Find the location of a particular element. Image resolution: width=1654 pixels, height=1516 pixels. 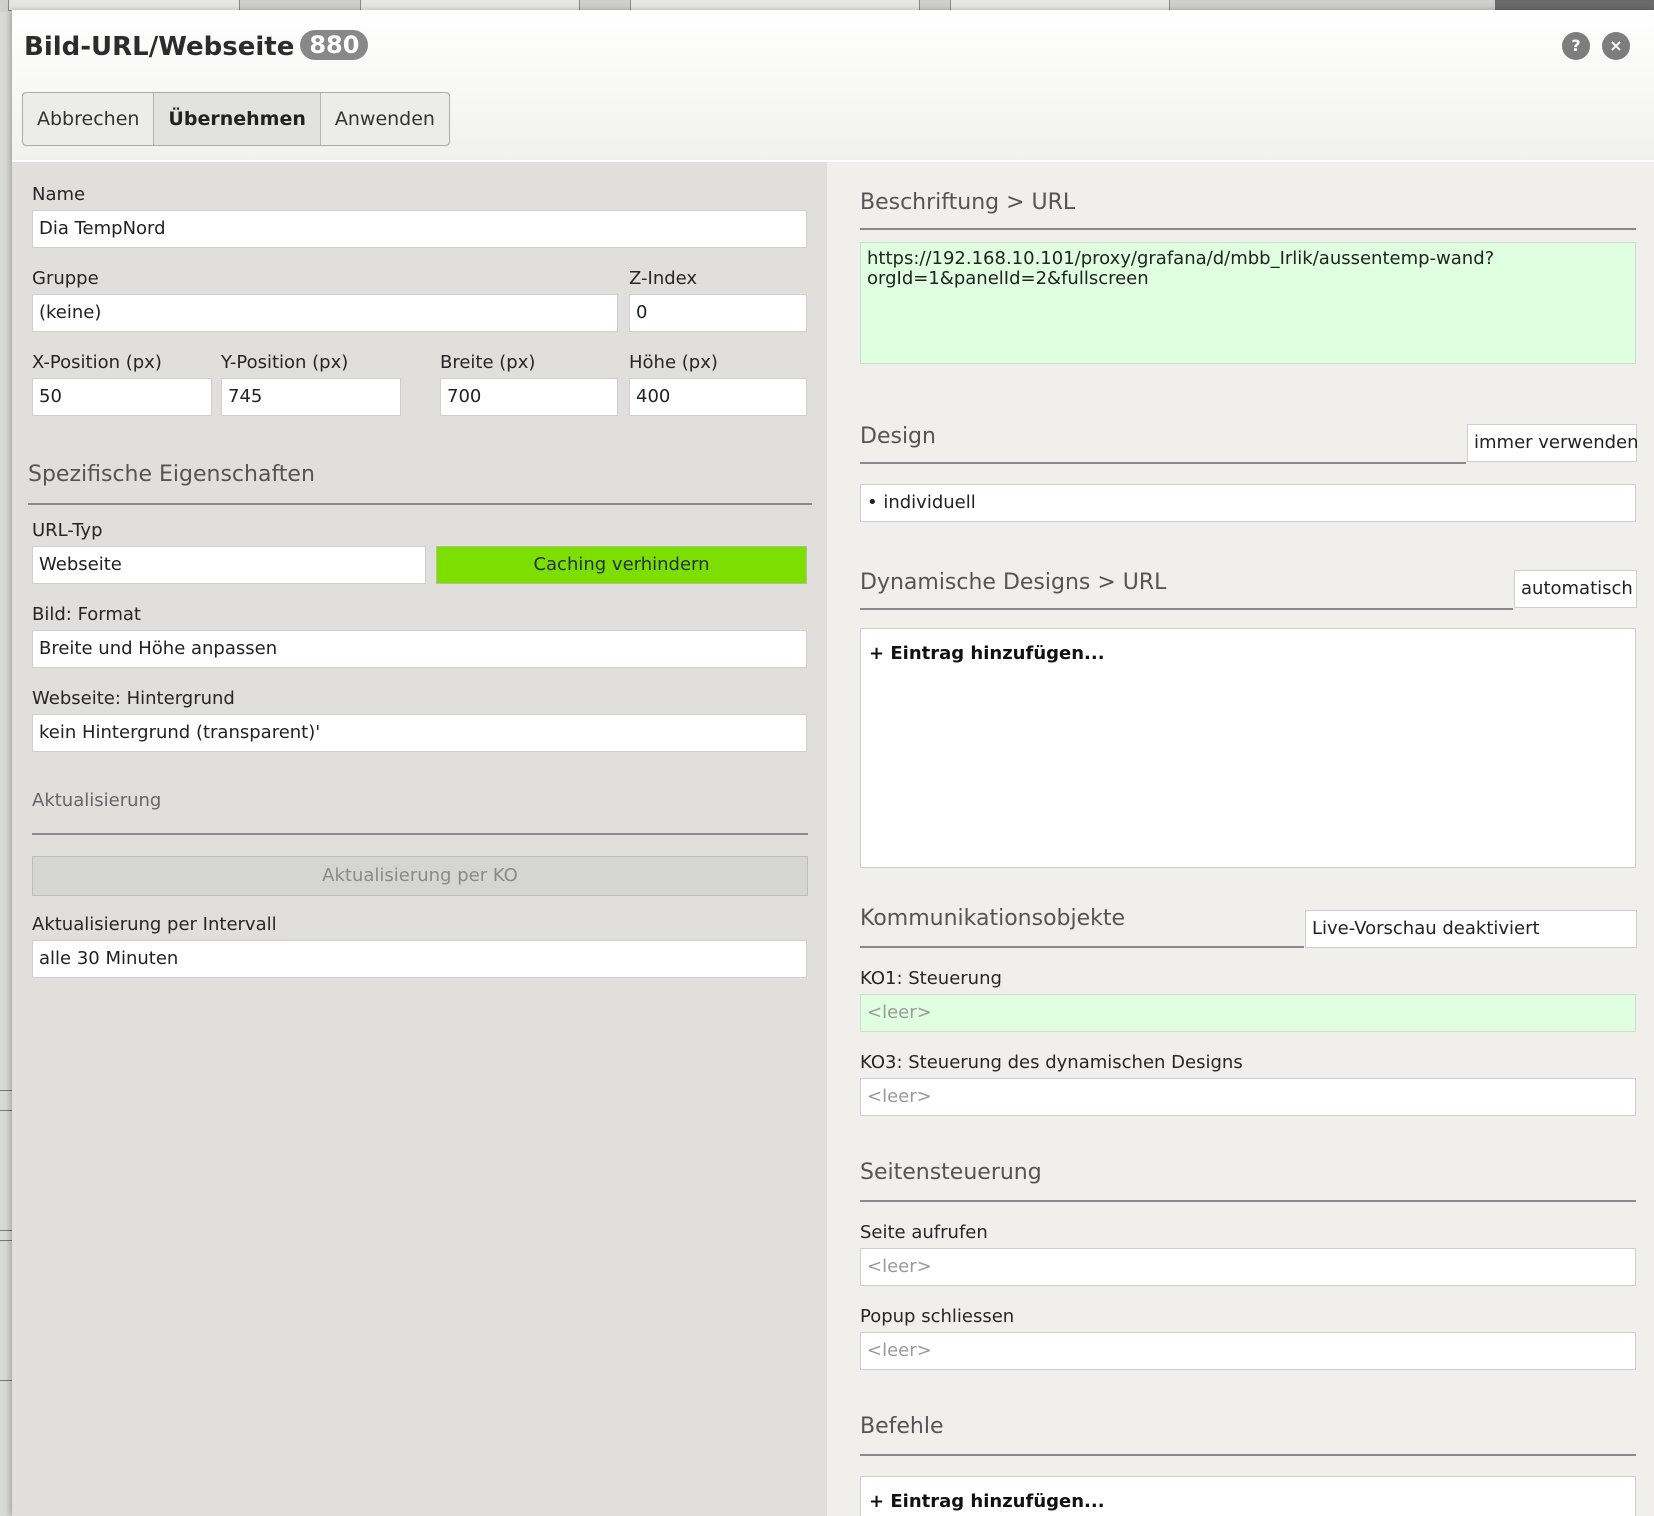

accept-button: Übernehmen is located at coordinates (237, 119).